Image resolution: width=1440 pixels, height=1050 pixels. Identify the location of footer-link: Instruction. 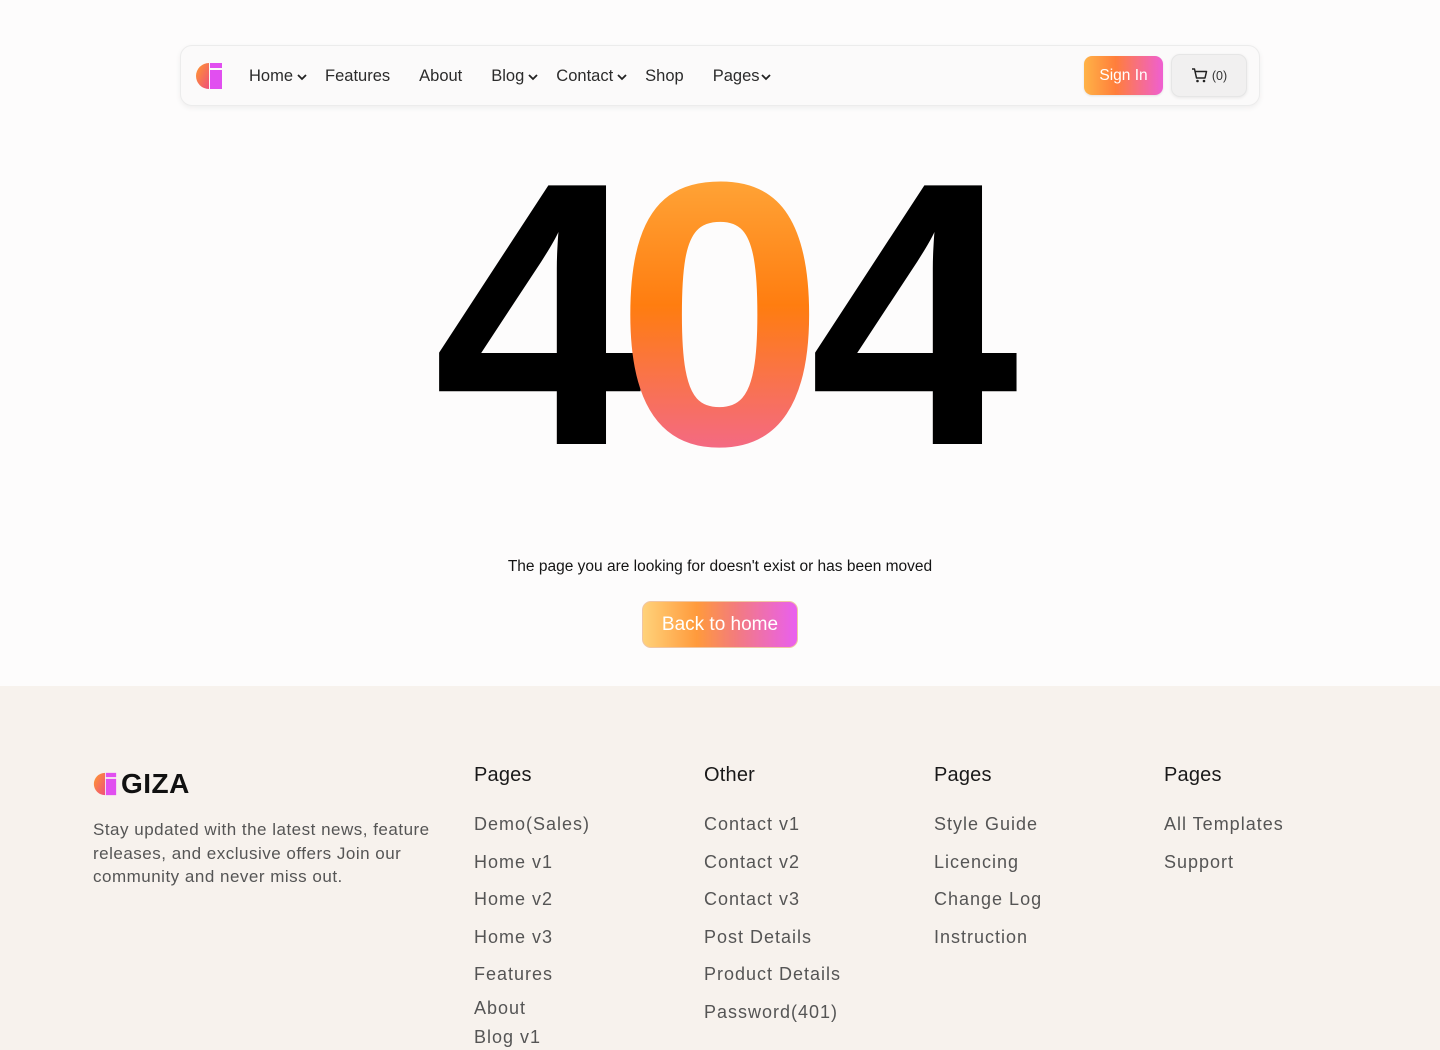
(988, 937).